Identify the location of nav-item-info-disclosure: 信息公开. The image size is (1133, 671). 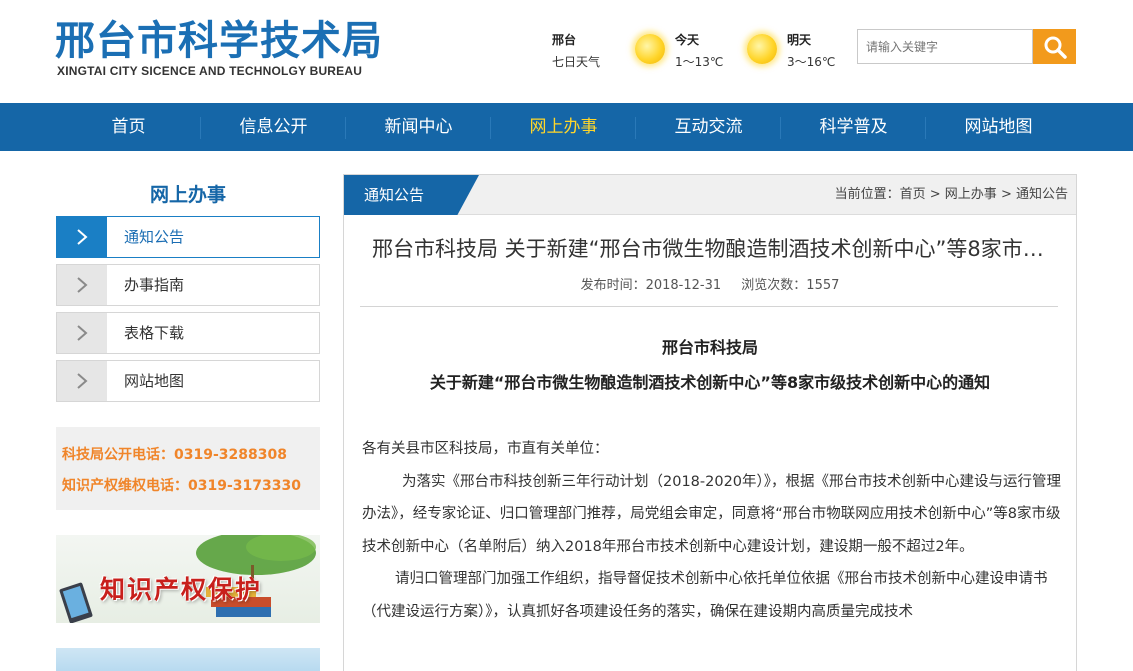
(273, 127).